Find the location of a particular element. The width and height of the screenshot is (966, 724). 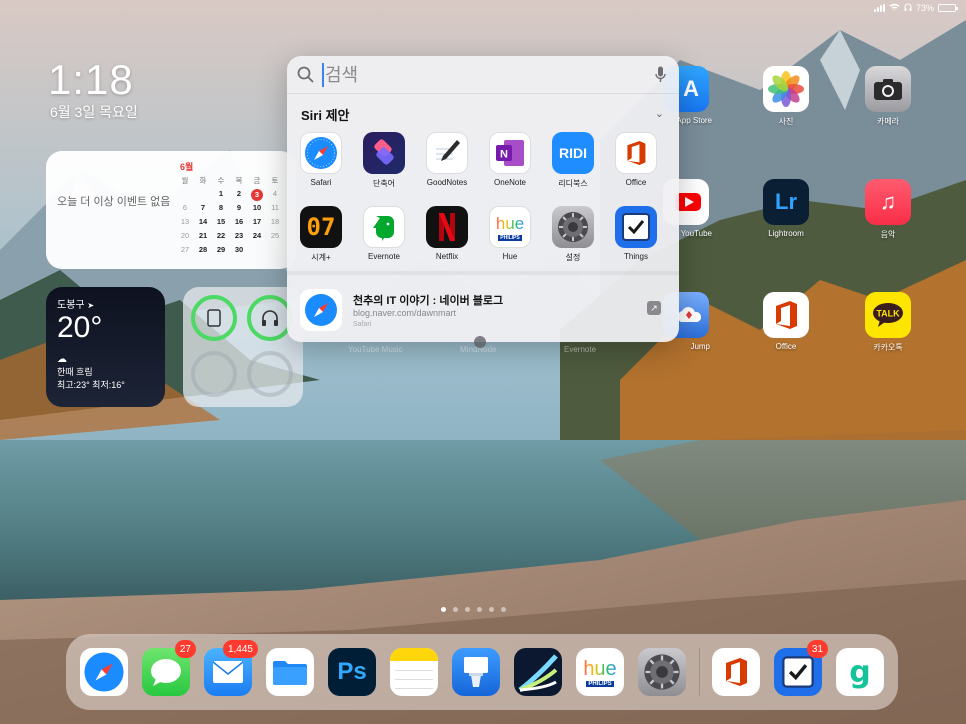

kakaotalk-app: TALK 카카오톡 is located at coordinates (888, 322).